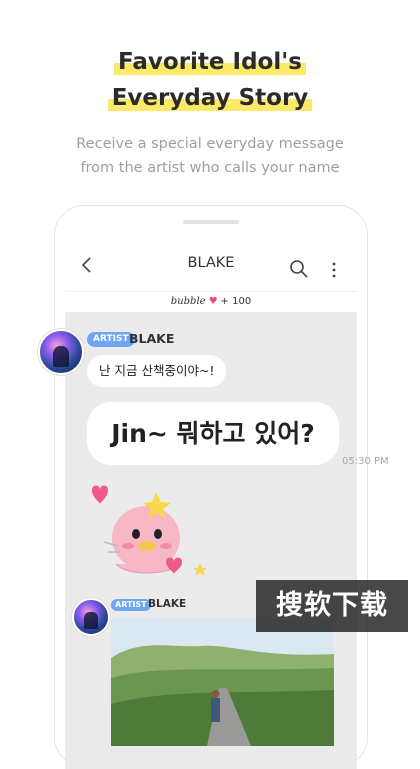 The image size is (420, 769). What do you see at coordinates (222, 682) in the screenshot?
I see `photo-message` at bounding box center [222, 682].